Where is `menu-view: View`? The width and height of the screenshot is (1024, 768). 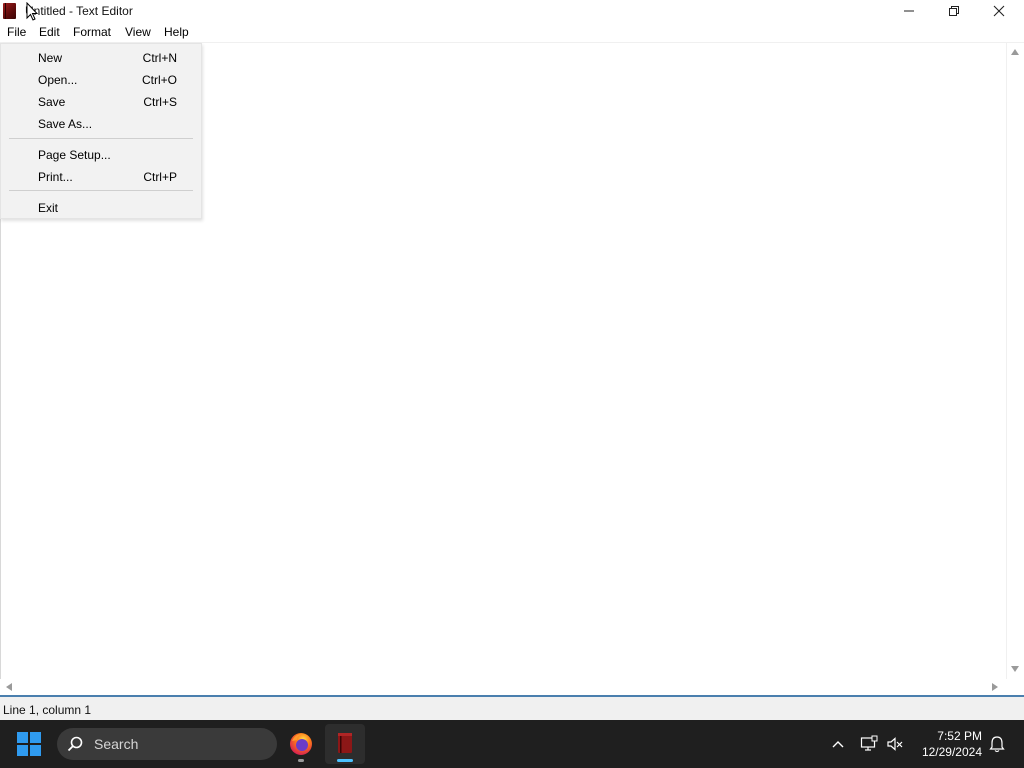
menu-view: View is located at coordinates (138, 32).